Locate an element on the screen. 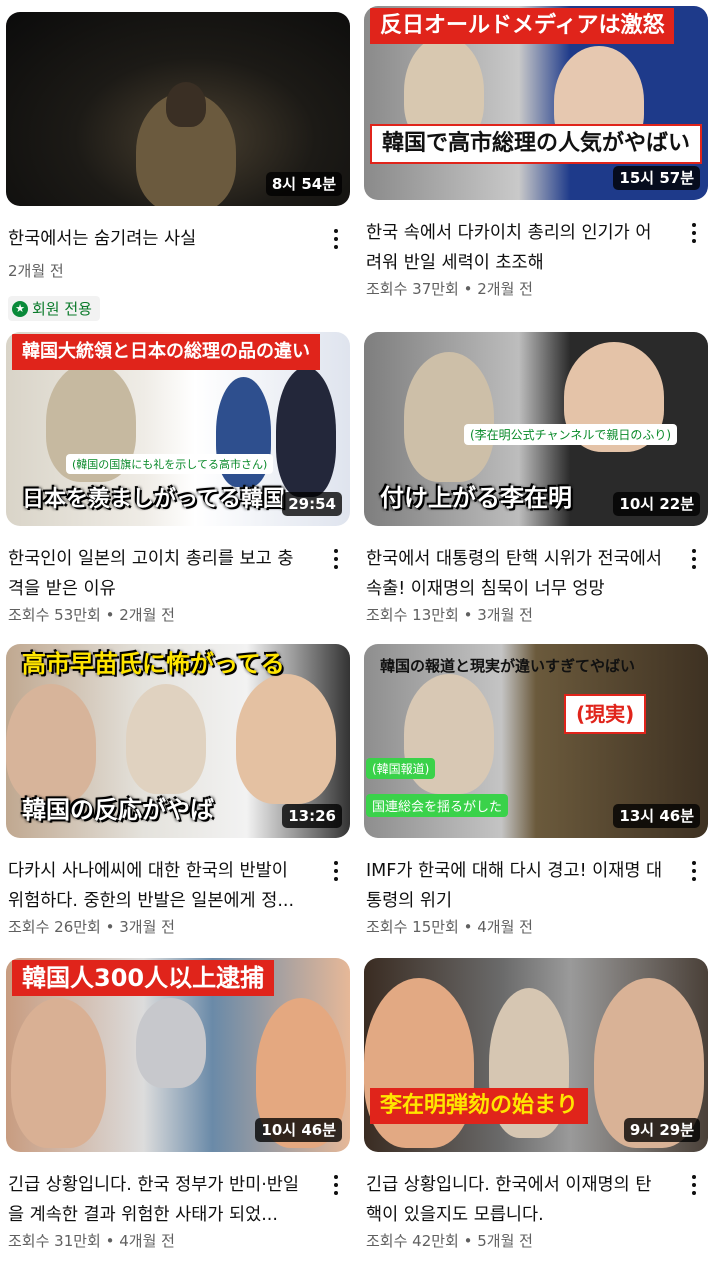  video-title: 한국인이 일본의 고이치 총리를 보고 충격을 받은 이유 is located at coordinates (158, 574).